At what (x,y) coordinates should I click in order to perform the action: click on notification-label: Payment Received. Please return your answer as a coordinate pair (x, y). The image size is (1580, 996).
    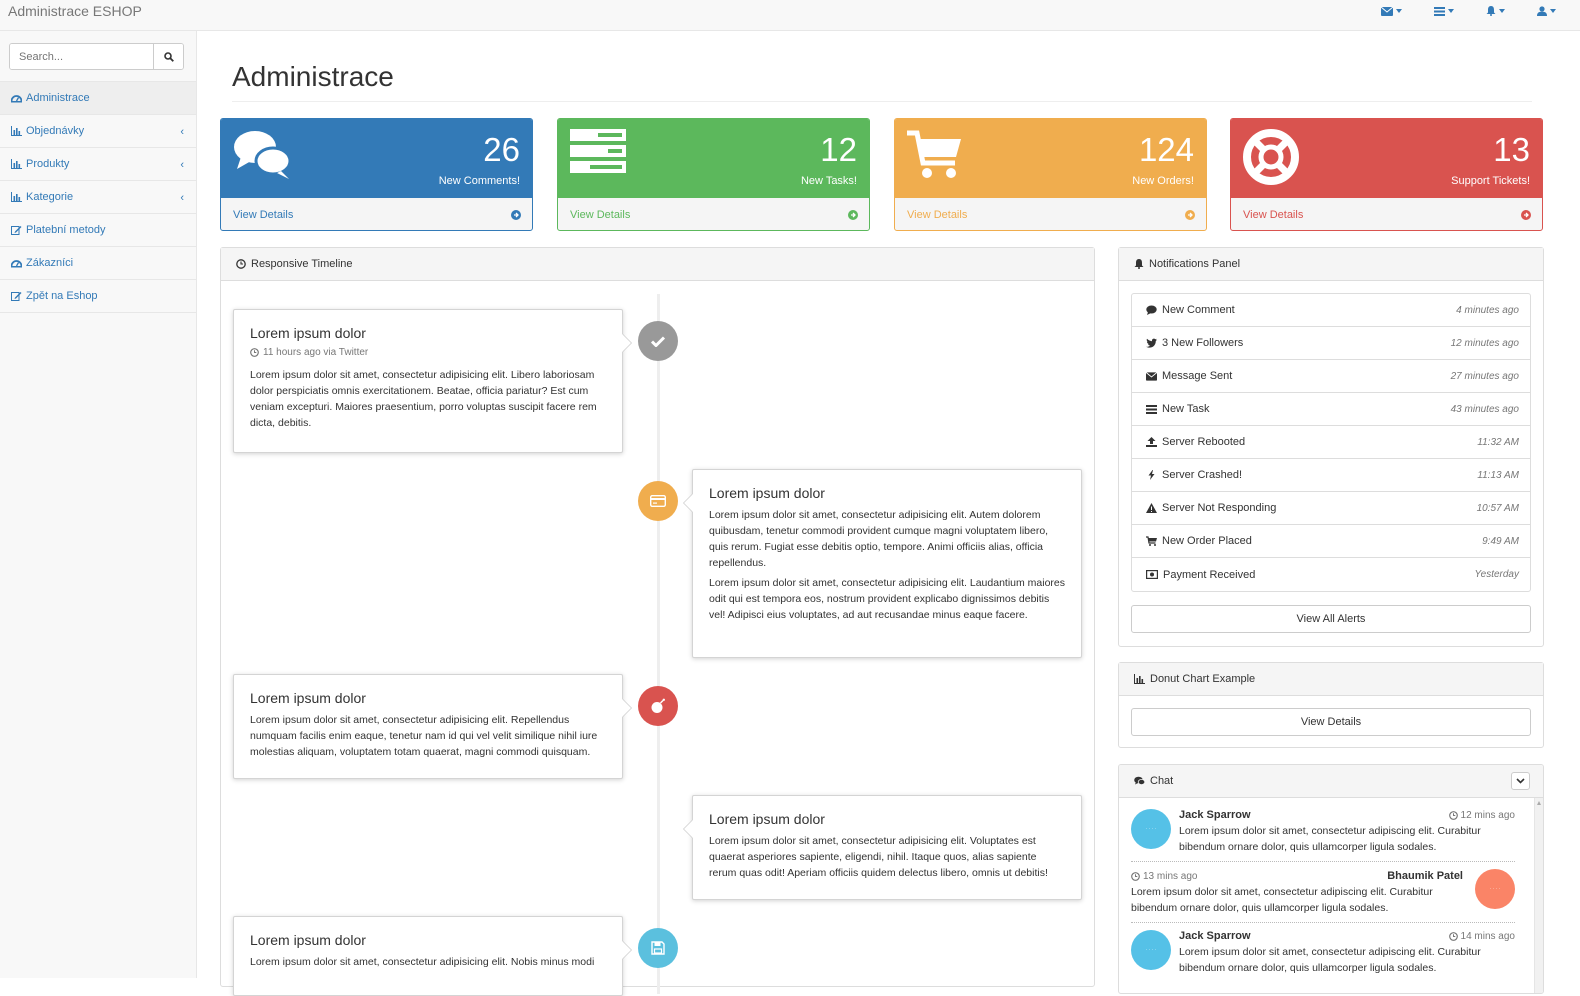
    Looking at the image, I should click on (1209, 574).